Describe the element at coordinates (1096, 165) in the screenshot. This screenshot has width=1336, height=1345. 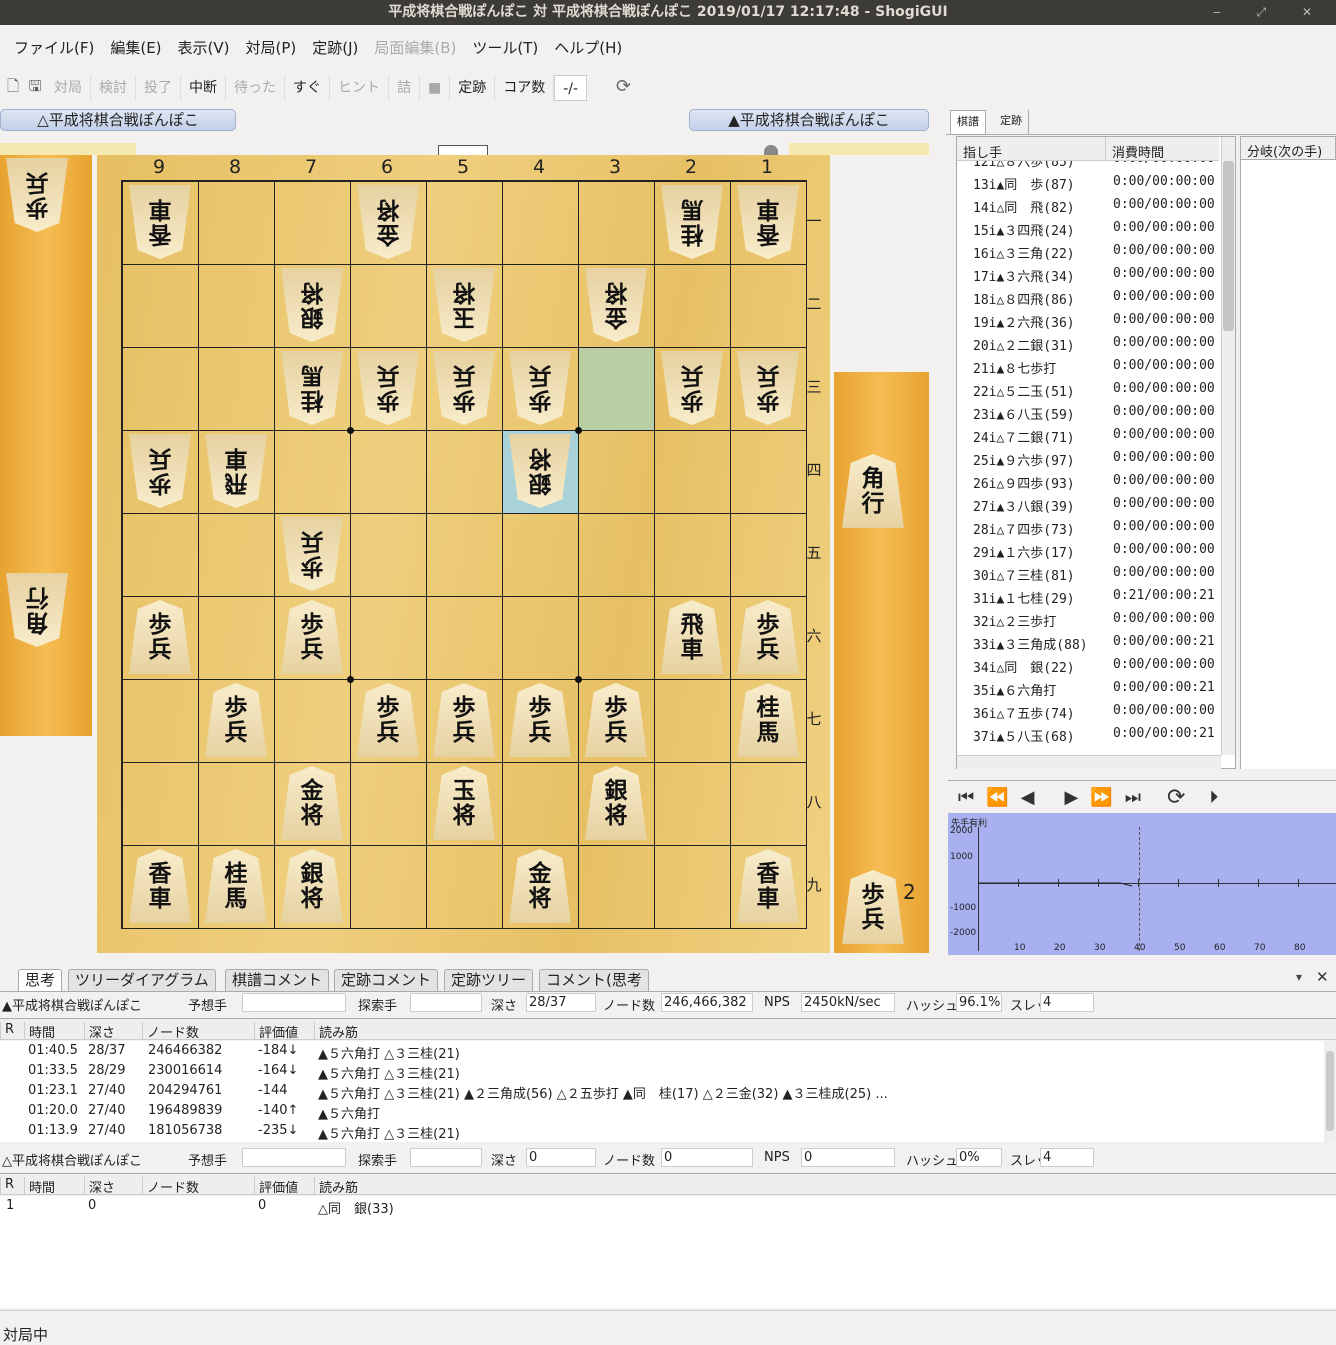
I see `kifu-row: 12i△８六歩(85) 0:00/00:00:00` at that location.